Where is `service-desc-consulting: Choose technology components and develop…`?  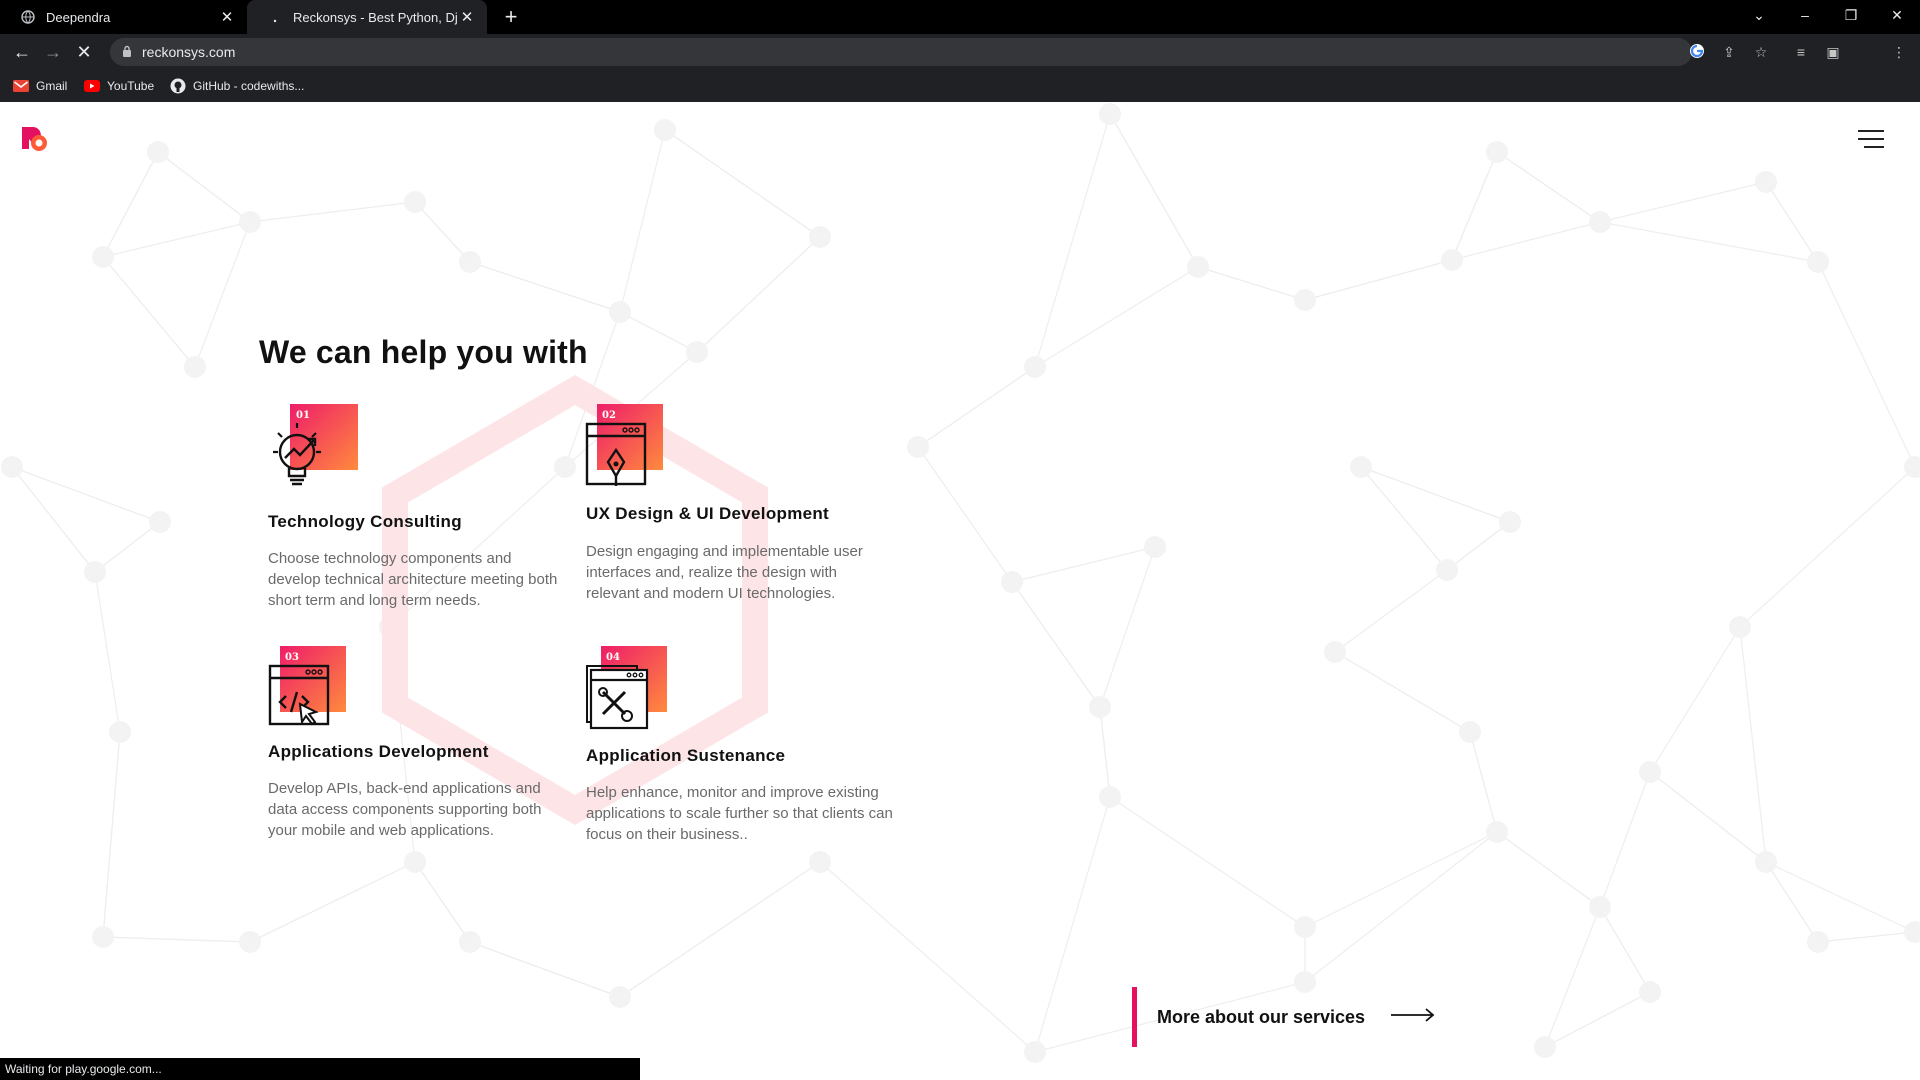
service-desc-consulting: Choose technology components and develop… is located at coordinates (413, 579).